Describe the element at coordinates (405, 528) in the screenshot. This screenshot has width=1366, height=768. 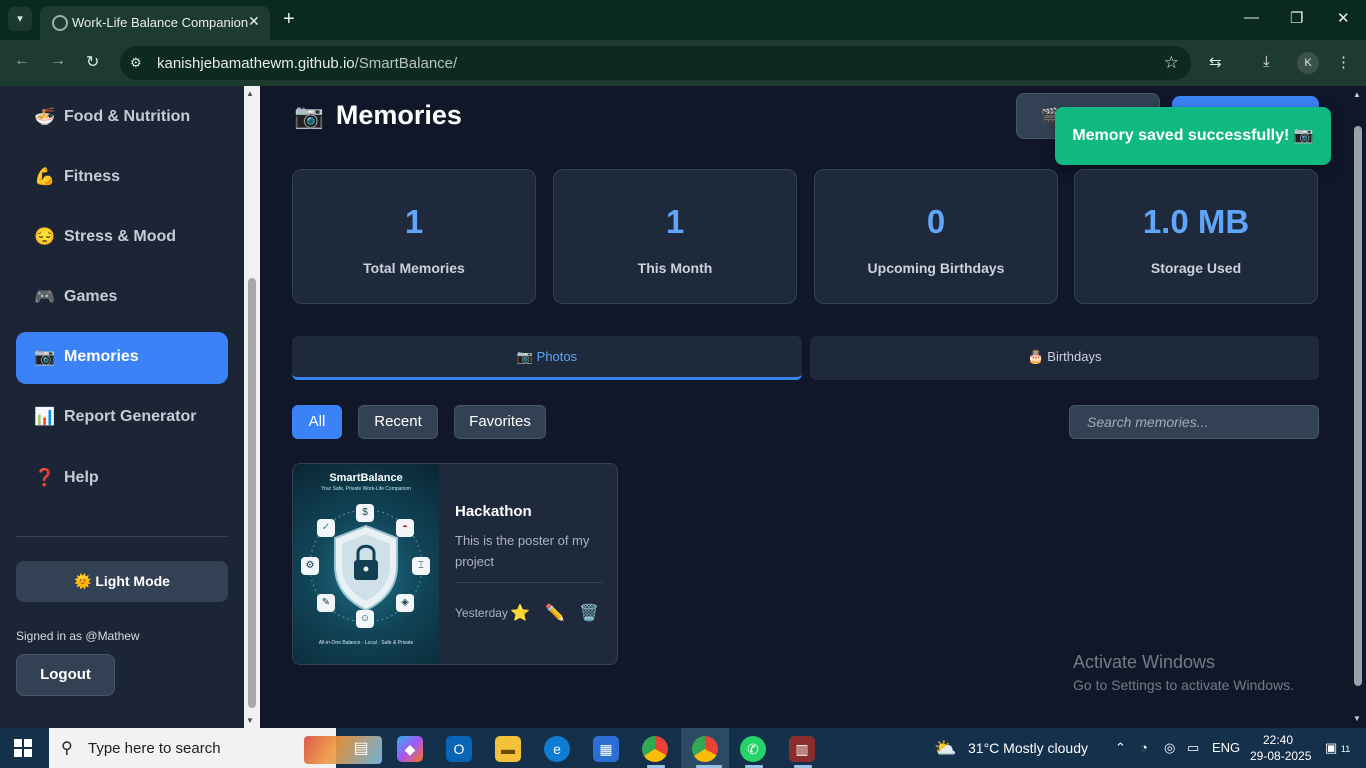
I see `food-bowl-icon: ◓` at that location.